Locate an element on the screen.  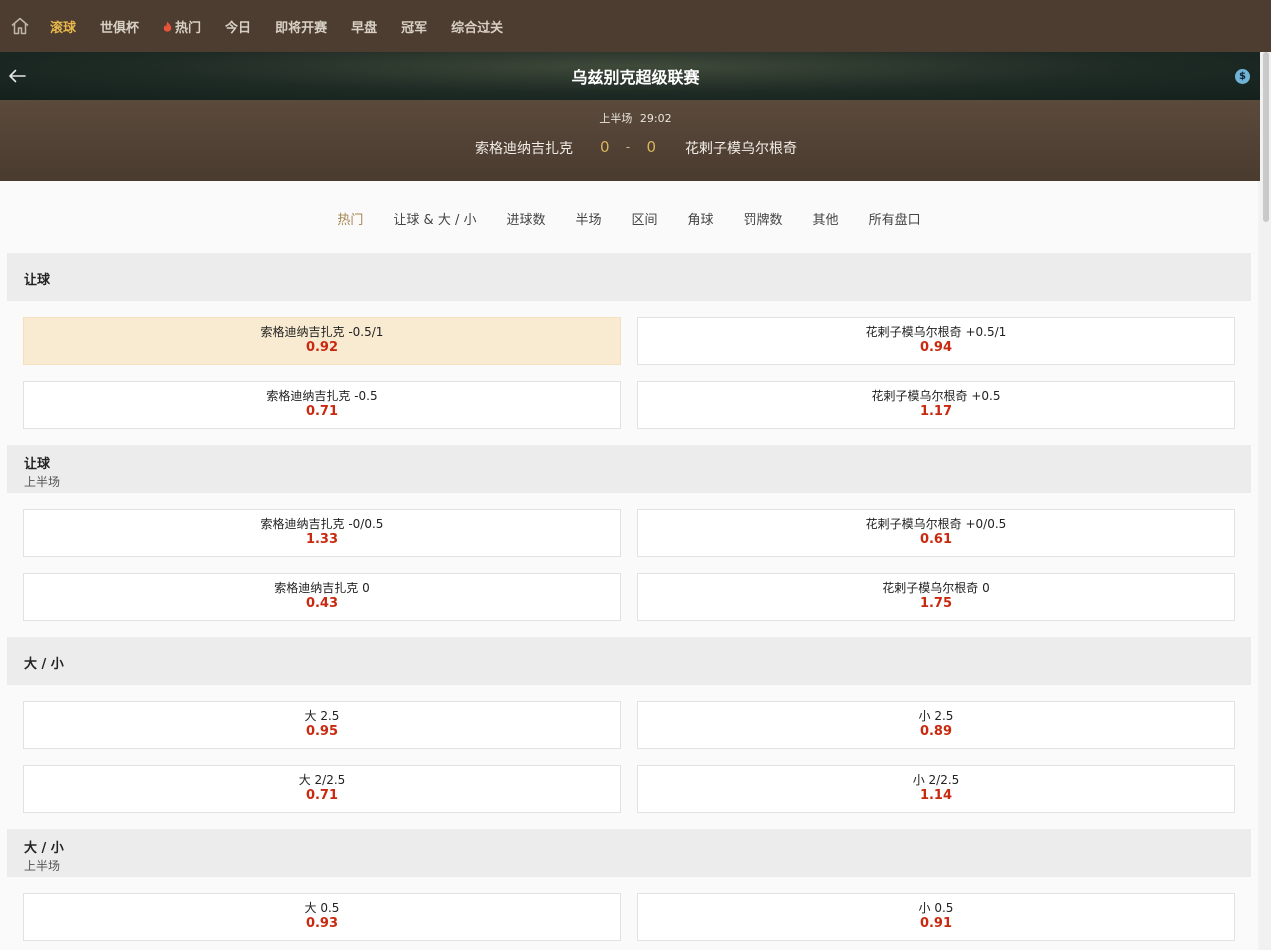
bet-option: 索格迪纳吉扎克 -0.5 0.71 is located at coordinates (322, 405).